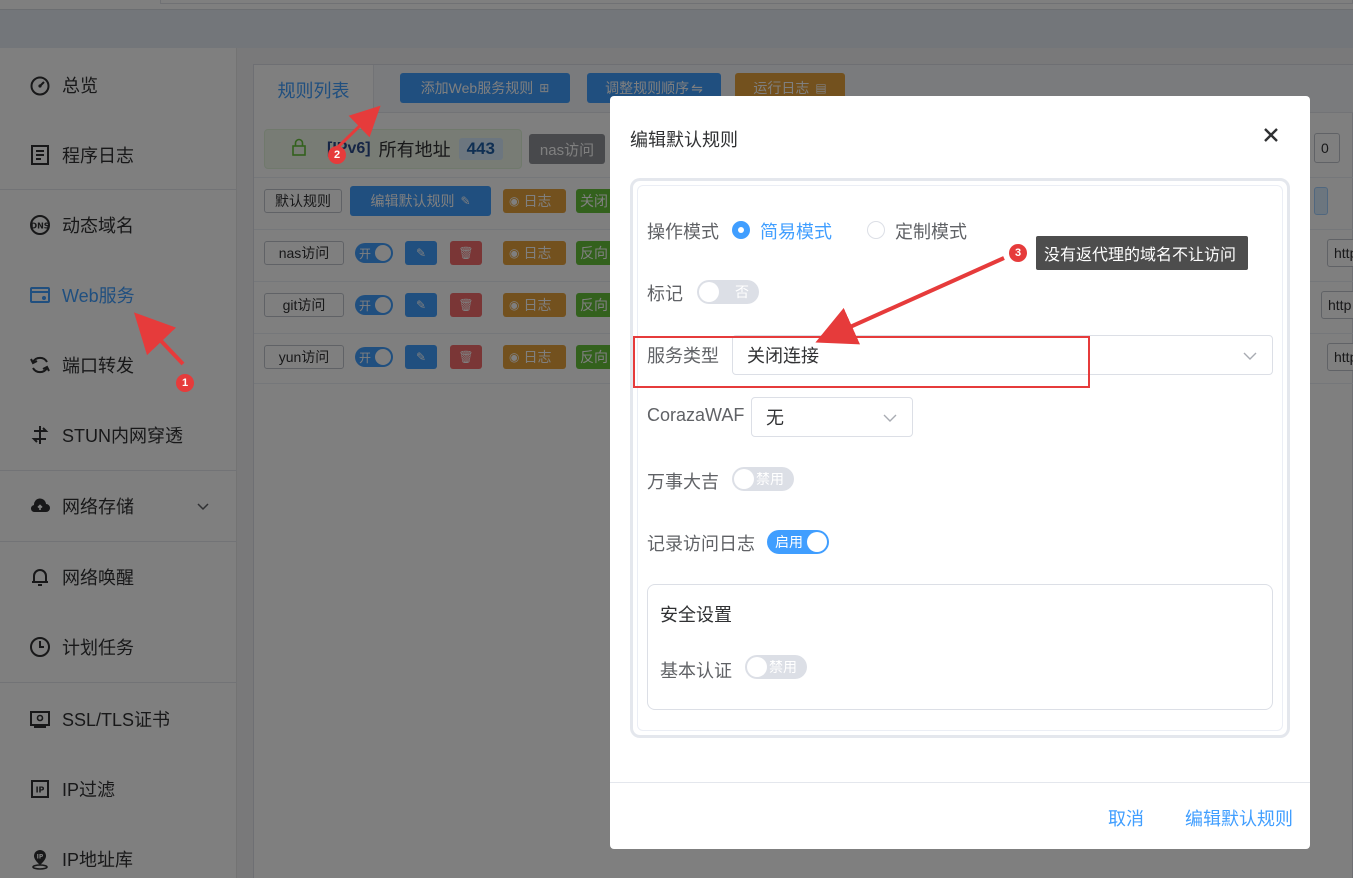  What do you see at coordinates (185, 383) in the screenshot?
I see `annotation-badge-1: 1` at bounding box center [185, 383].